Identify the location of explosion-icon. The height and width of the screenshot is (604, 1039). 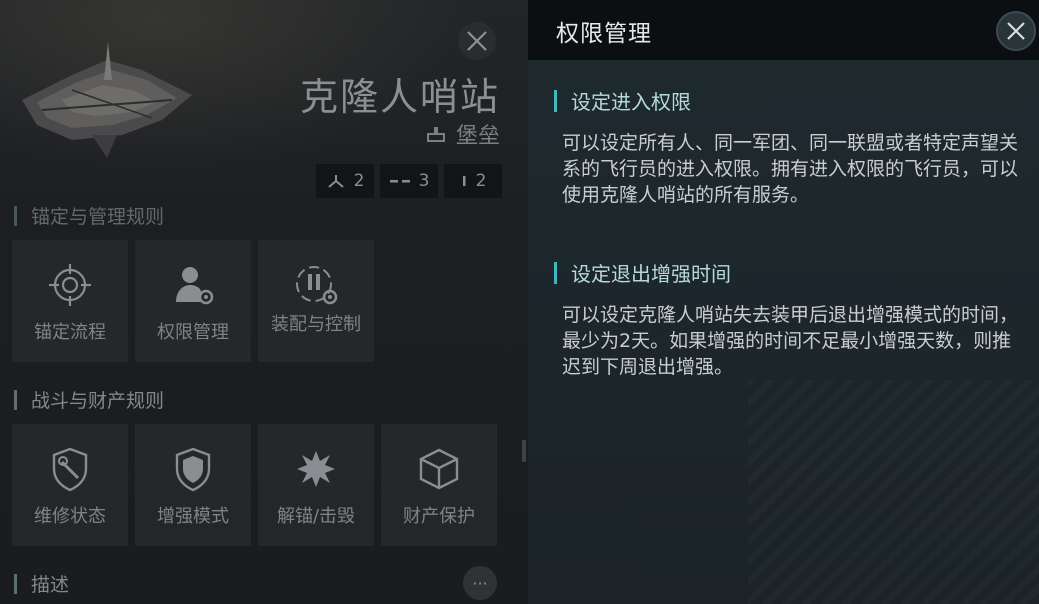
(316, 469).